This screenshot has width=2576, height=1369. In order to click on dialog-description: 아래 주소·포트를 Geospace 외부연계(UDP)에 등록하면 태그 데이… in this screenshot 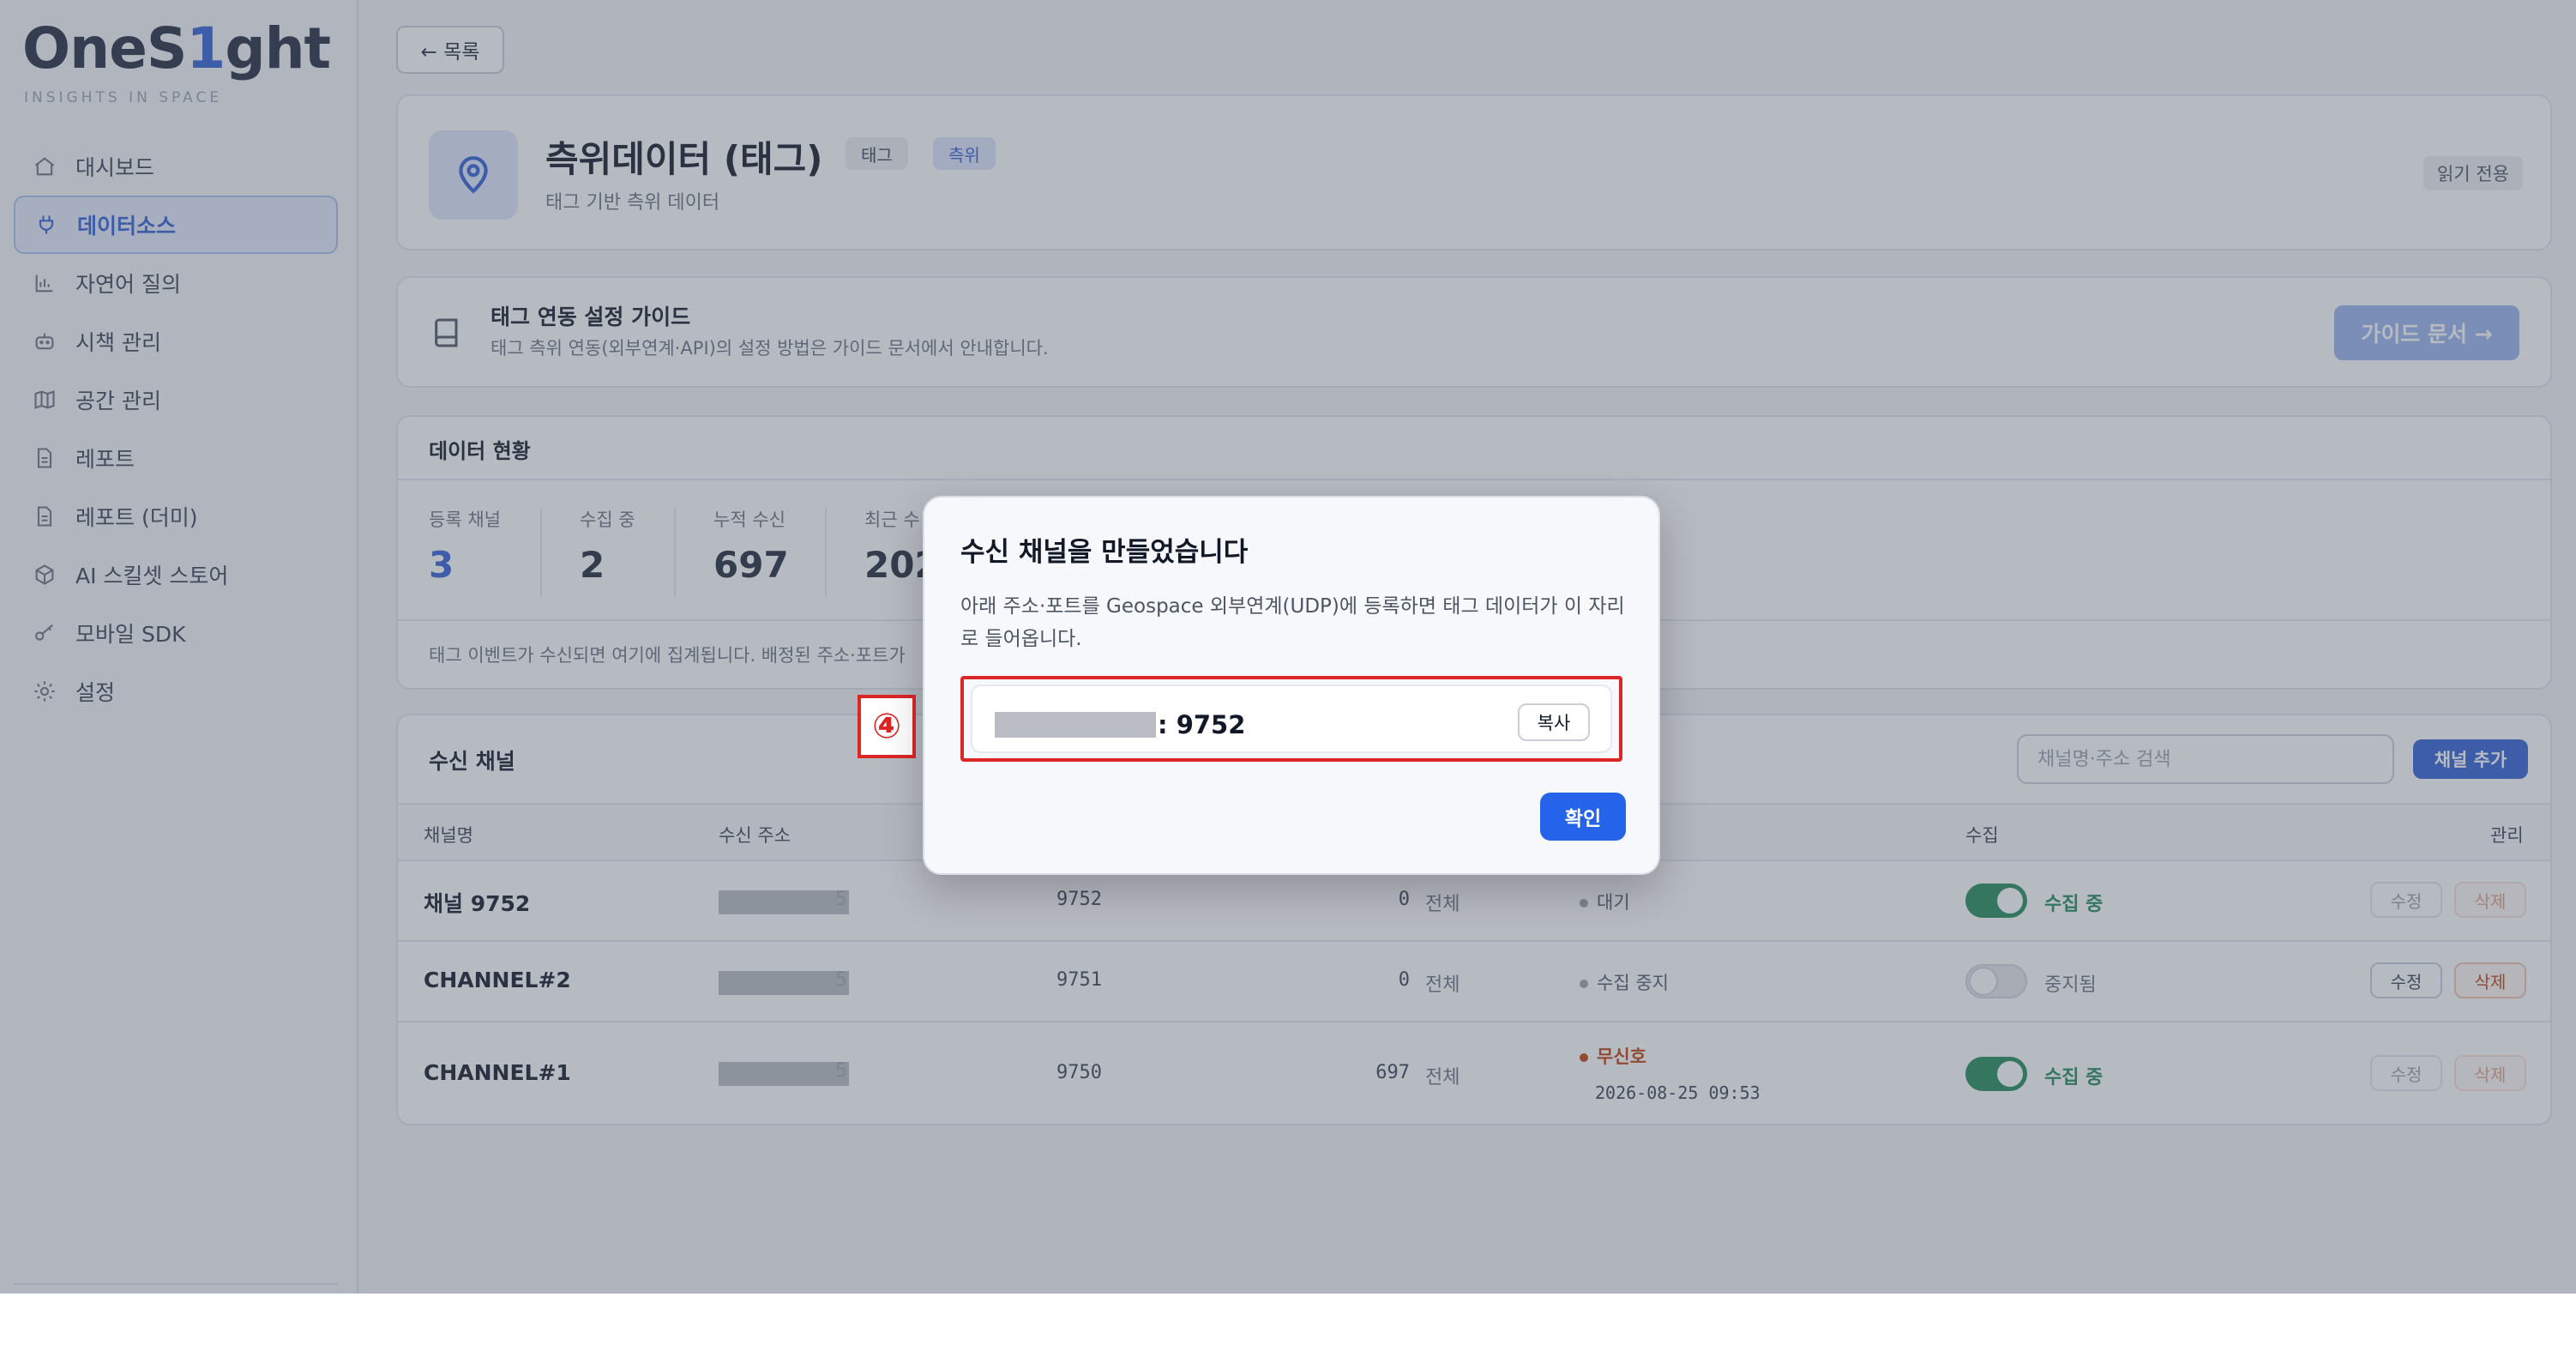, I will do `click(1292, 623)`.